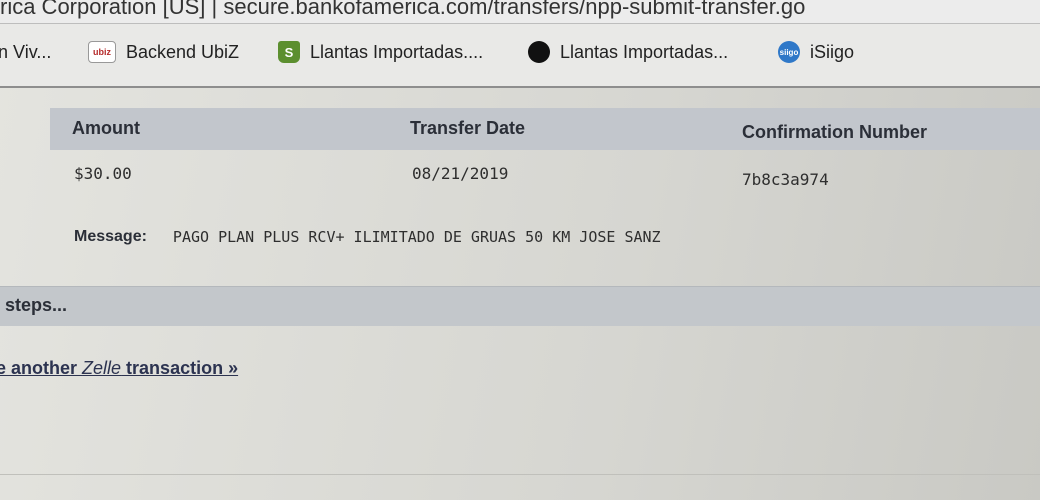 The image size is (1040, 500). I want to click on make-another-zelle-transaction-link: ke another Zelle transaction », so click(119, 368).